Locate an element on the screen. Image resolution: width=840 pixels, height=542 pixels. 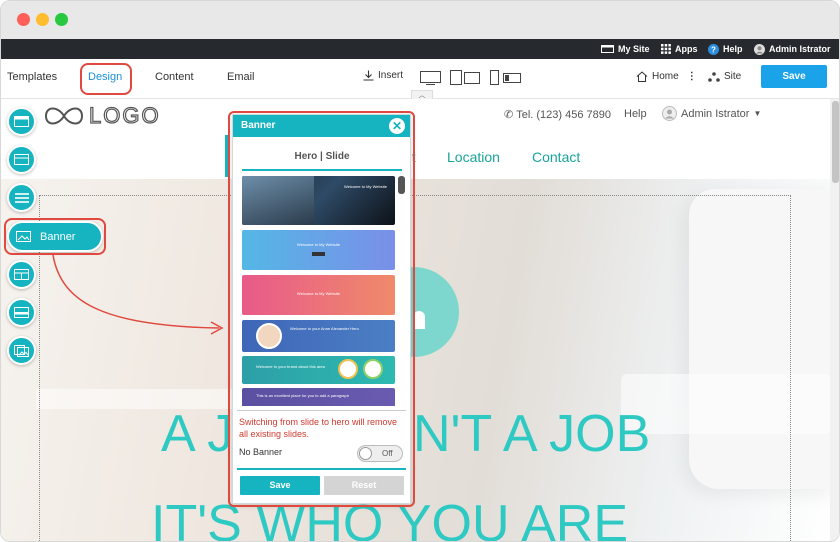
badge-glyph is located at coordinates (419, 320).